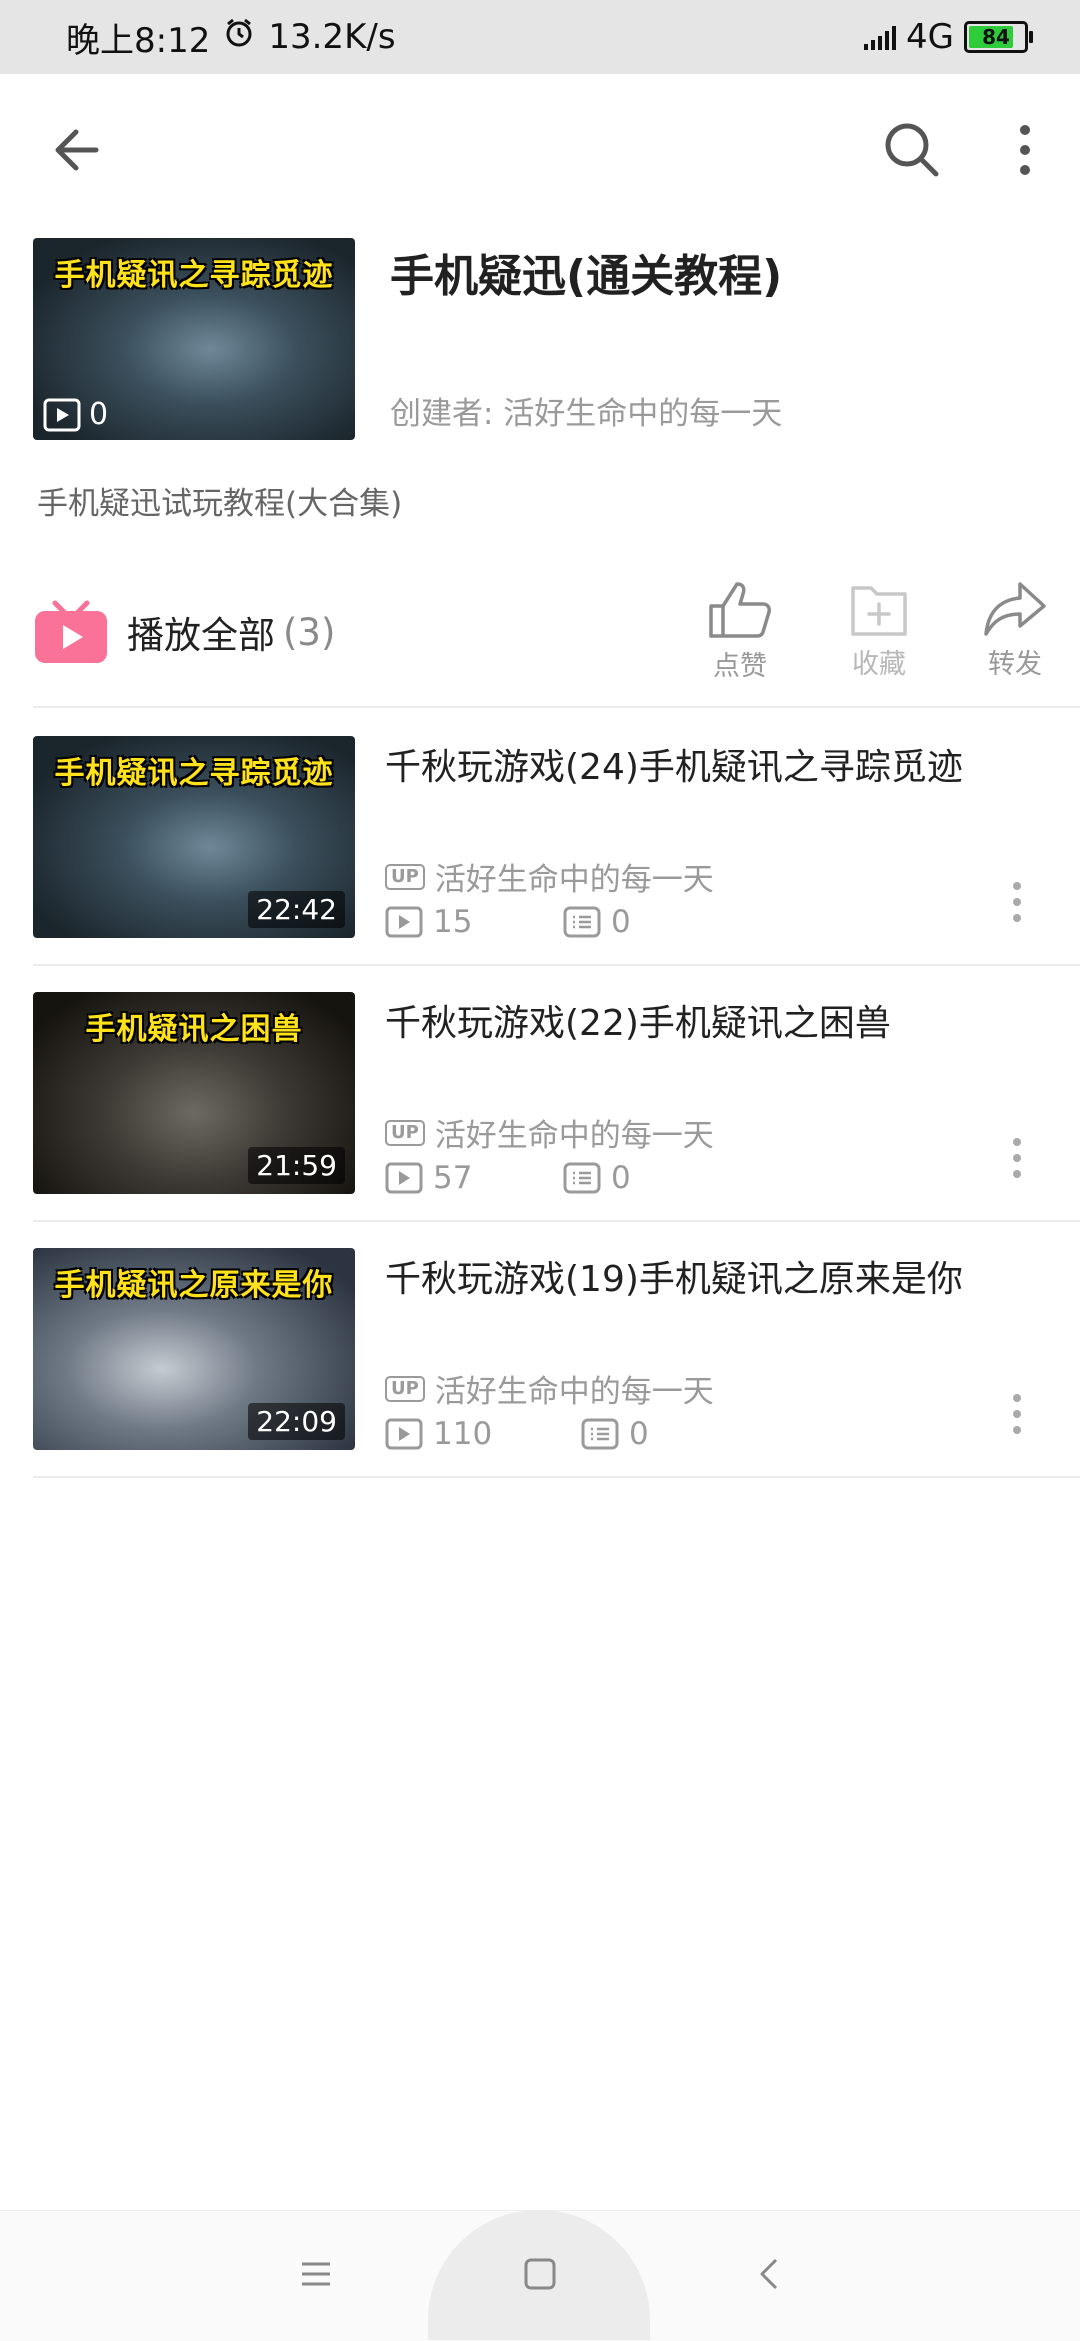 This screenshot has height=2341, width=1080. What do you see at coordinates (474, 1178) in the screenshot?
I see `play-count: 57` at bounding box center [474, 1178].